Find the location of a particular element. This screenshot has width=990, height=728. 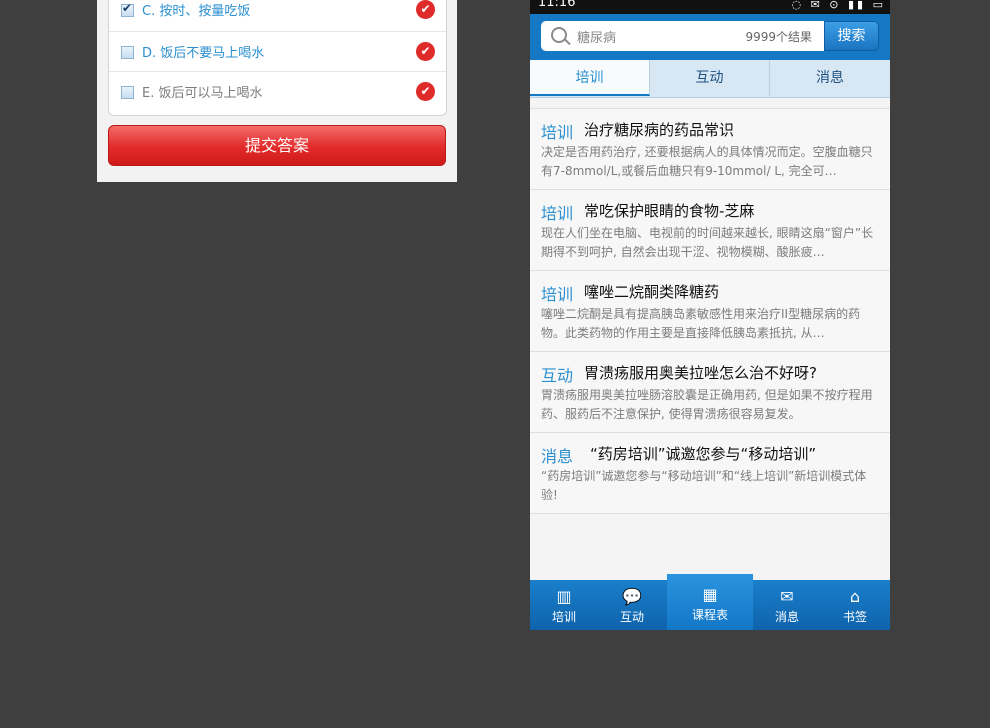

search-query: 糖尿病 is located at coordinates (597, 38).